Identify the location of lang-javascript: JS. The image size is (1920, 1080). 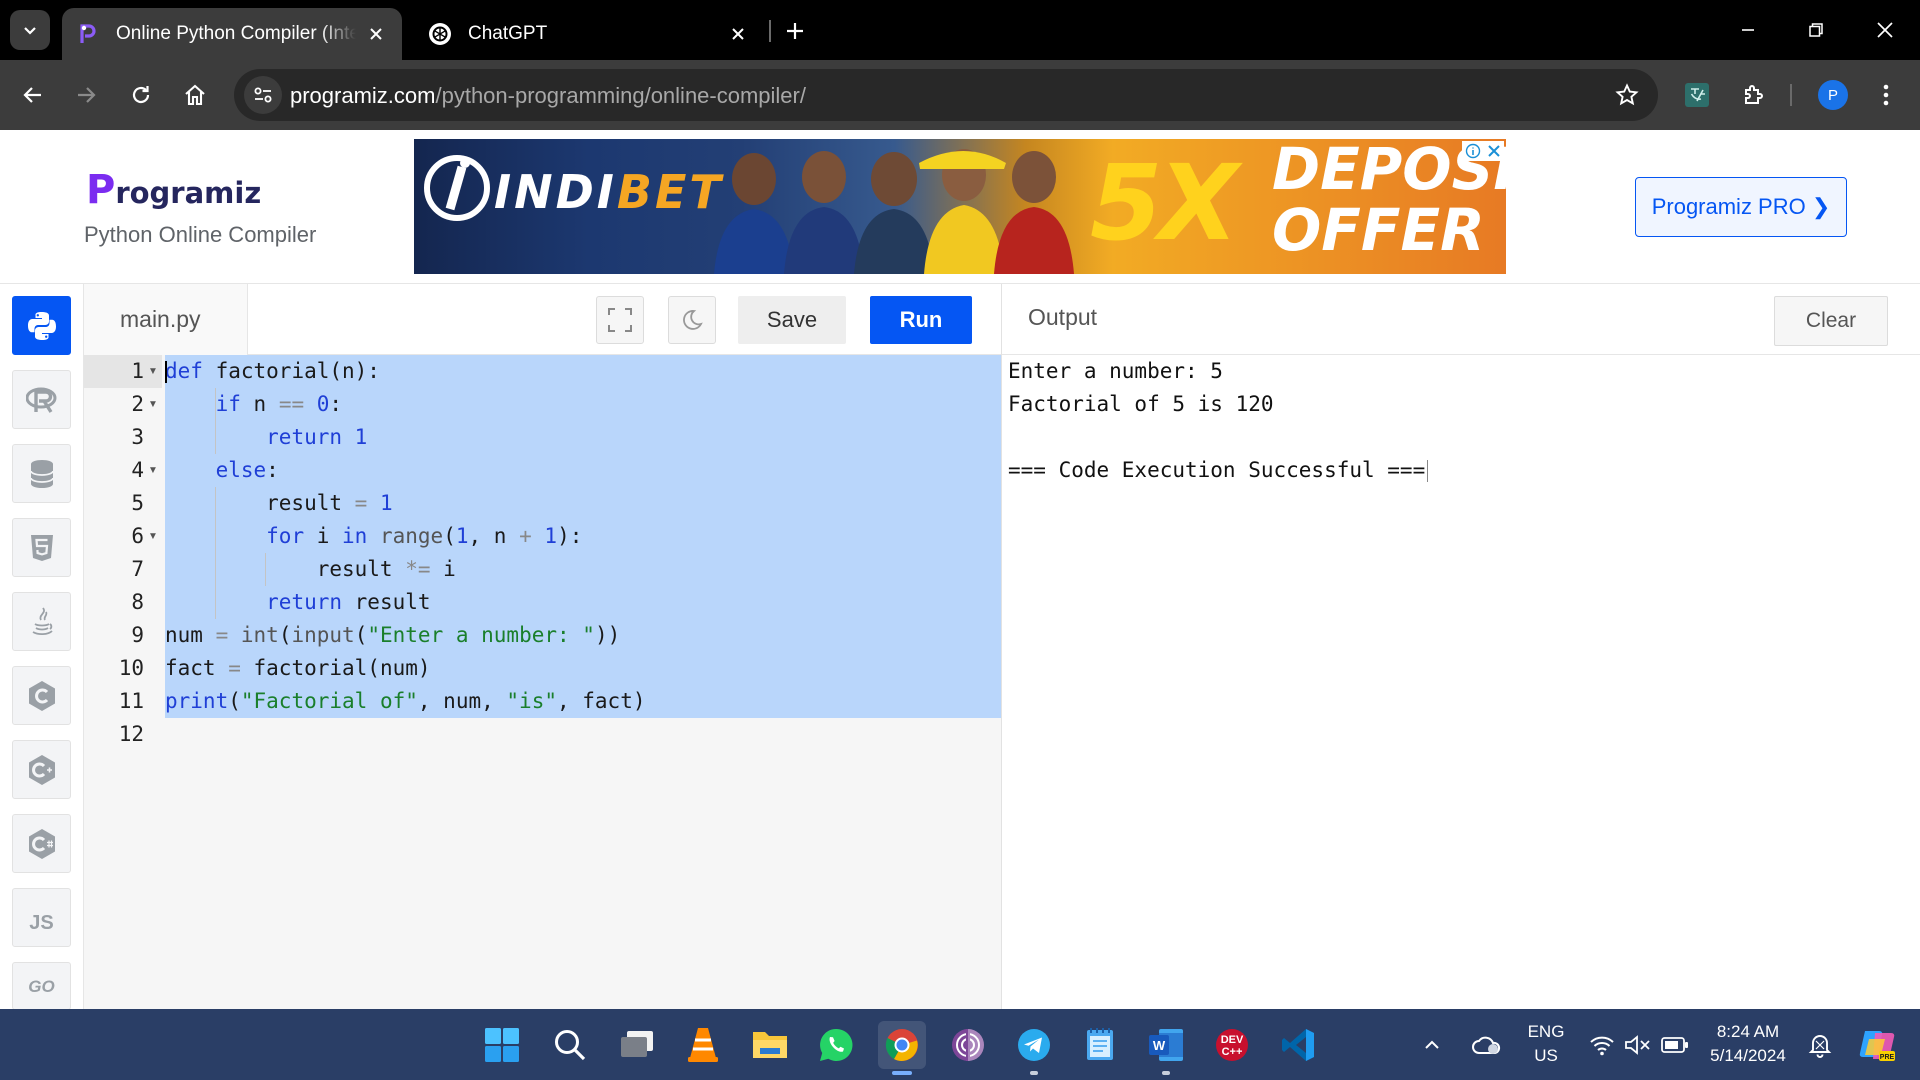
(41, 917).